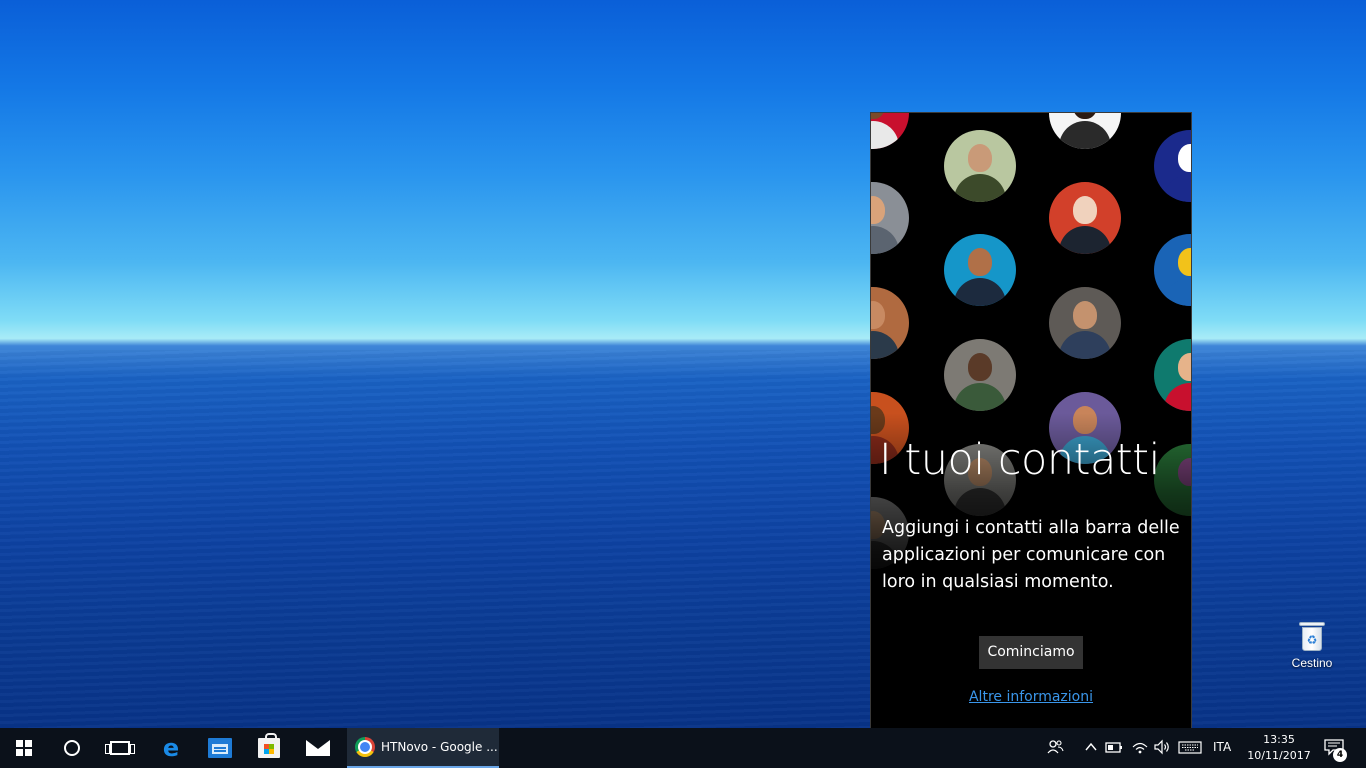  Describe the element at coordinates (1091, 748) in the screenshot. I see `chevron-up-icon` at that location.